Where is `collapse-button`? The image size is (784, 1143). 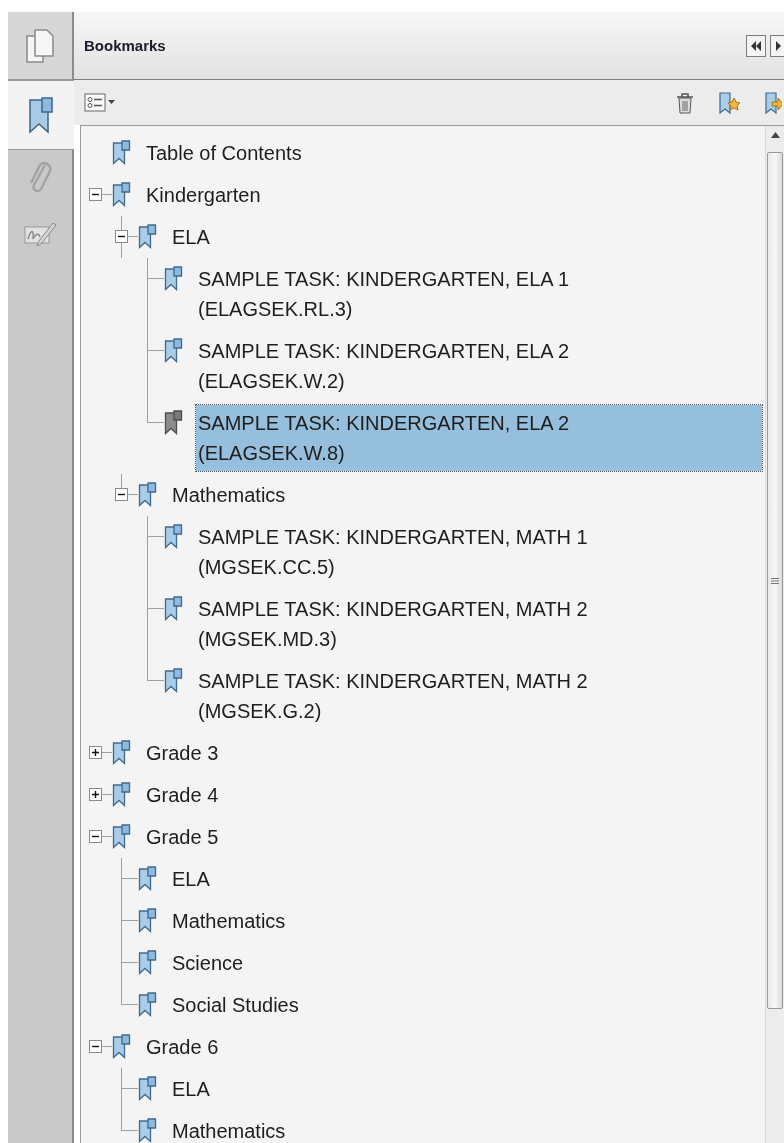
collapse-button is located at coordinates (756, 45).